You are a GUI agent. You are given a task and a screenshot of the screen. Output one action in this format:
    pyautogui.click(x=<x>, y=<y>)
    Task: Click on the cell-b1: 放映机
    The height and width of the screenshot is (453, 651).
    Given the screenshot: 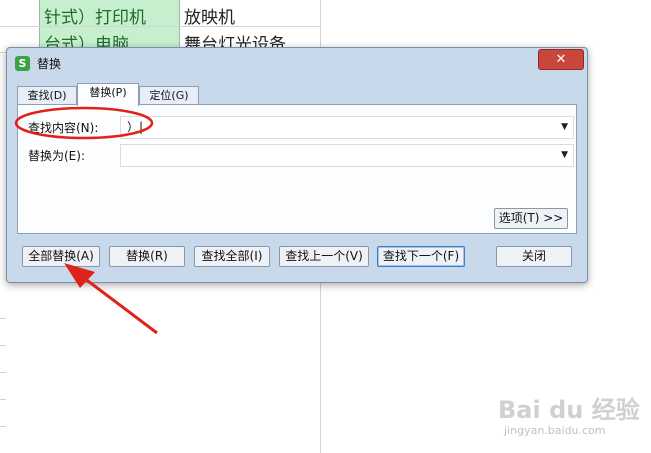 What is the action you would take?
    pyautogui.click(x=209, y=15)
    